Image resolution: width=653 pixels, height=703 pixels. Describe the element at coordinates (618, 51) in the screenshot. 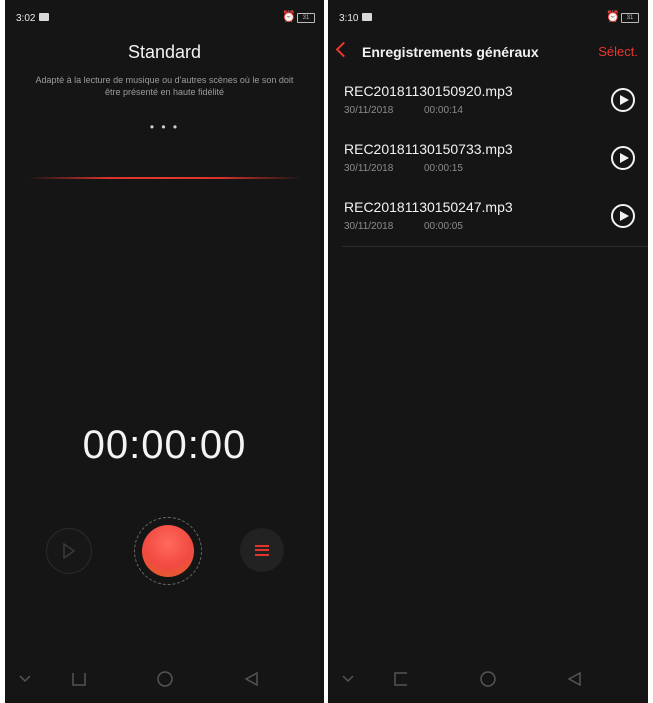

I see `select-button: Sélect.` at that location.